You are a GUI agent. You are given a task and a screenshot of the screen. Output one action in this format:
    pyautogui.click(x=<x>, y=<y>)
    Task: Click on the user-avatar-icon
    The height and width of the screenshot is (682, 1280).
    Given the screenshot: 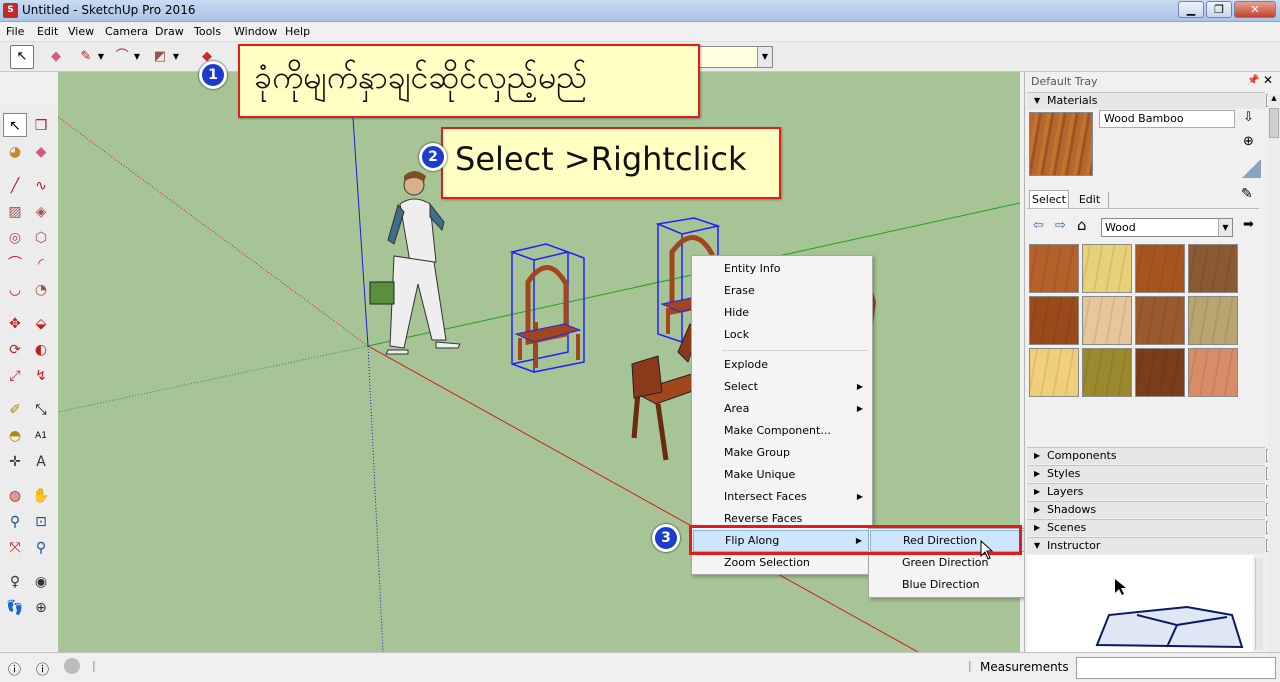 What is the action you would take?
    pyautogui.click(x=72, y=666)
    